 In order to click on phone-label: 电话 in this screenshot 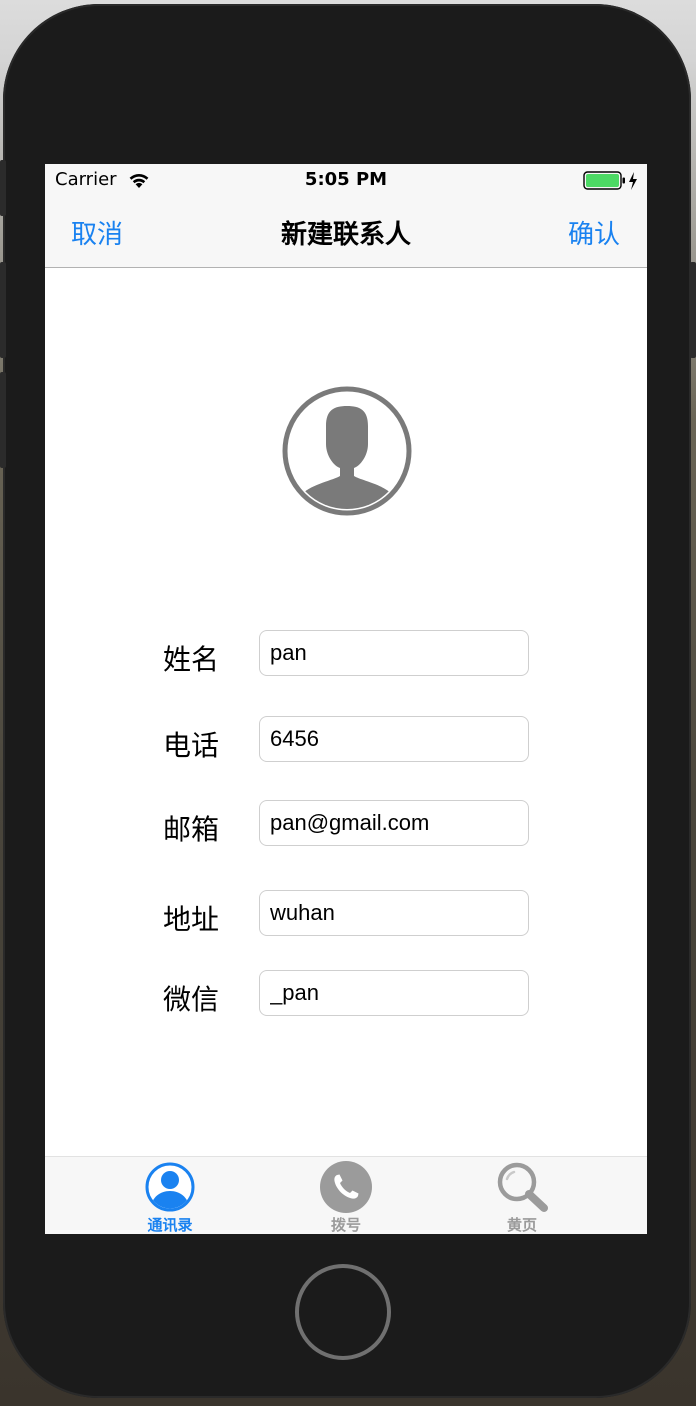, I will do `click(191, 745)`.